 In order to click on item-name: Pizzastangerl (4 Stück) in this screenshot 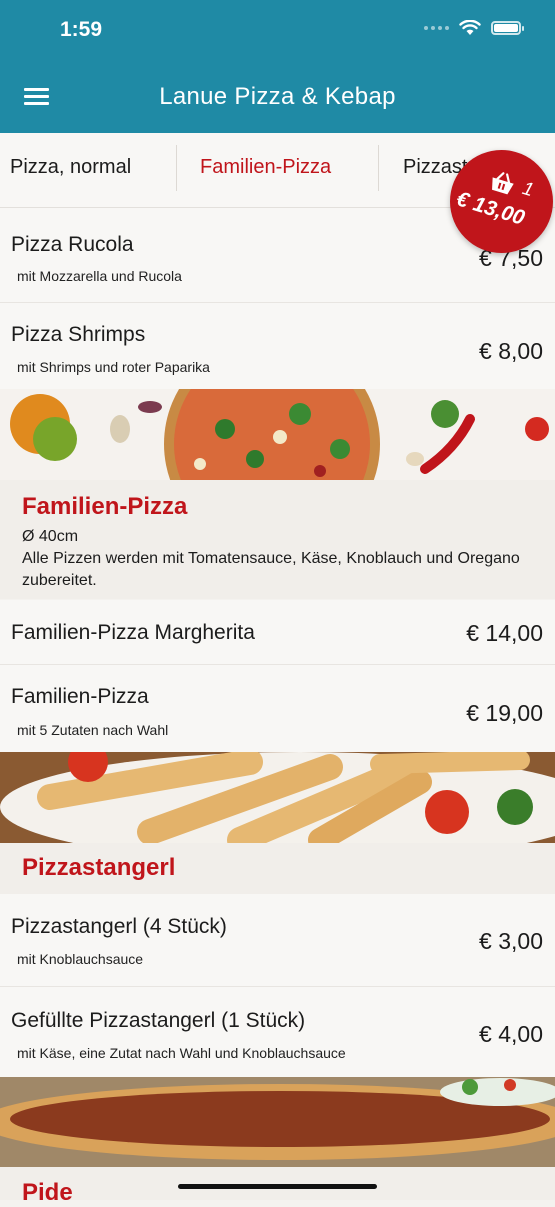, I will do `click(119, 926)`.